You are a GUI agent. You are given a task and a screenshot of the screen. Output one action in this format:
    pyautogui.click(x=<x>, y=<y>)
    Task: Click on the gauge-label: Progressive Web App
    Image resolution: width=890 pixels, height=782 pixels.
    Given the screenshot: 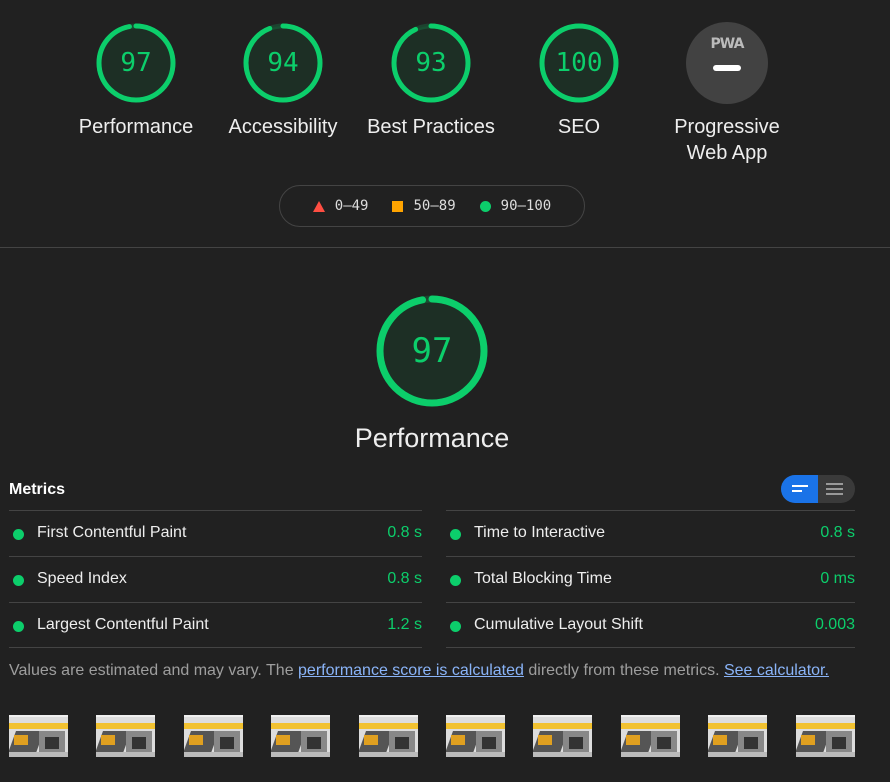 What is the action you would take?
    pyautogui.click(x=727, y=140)
    